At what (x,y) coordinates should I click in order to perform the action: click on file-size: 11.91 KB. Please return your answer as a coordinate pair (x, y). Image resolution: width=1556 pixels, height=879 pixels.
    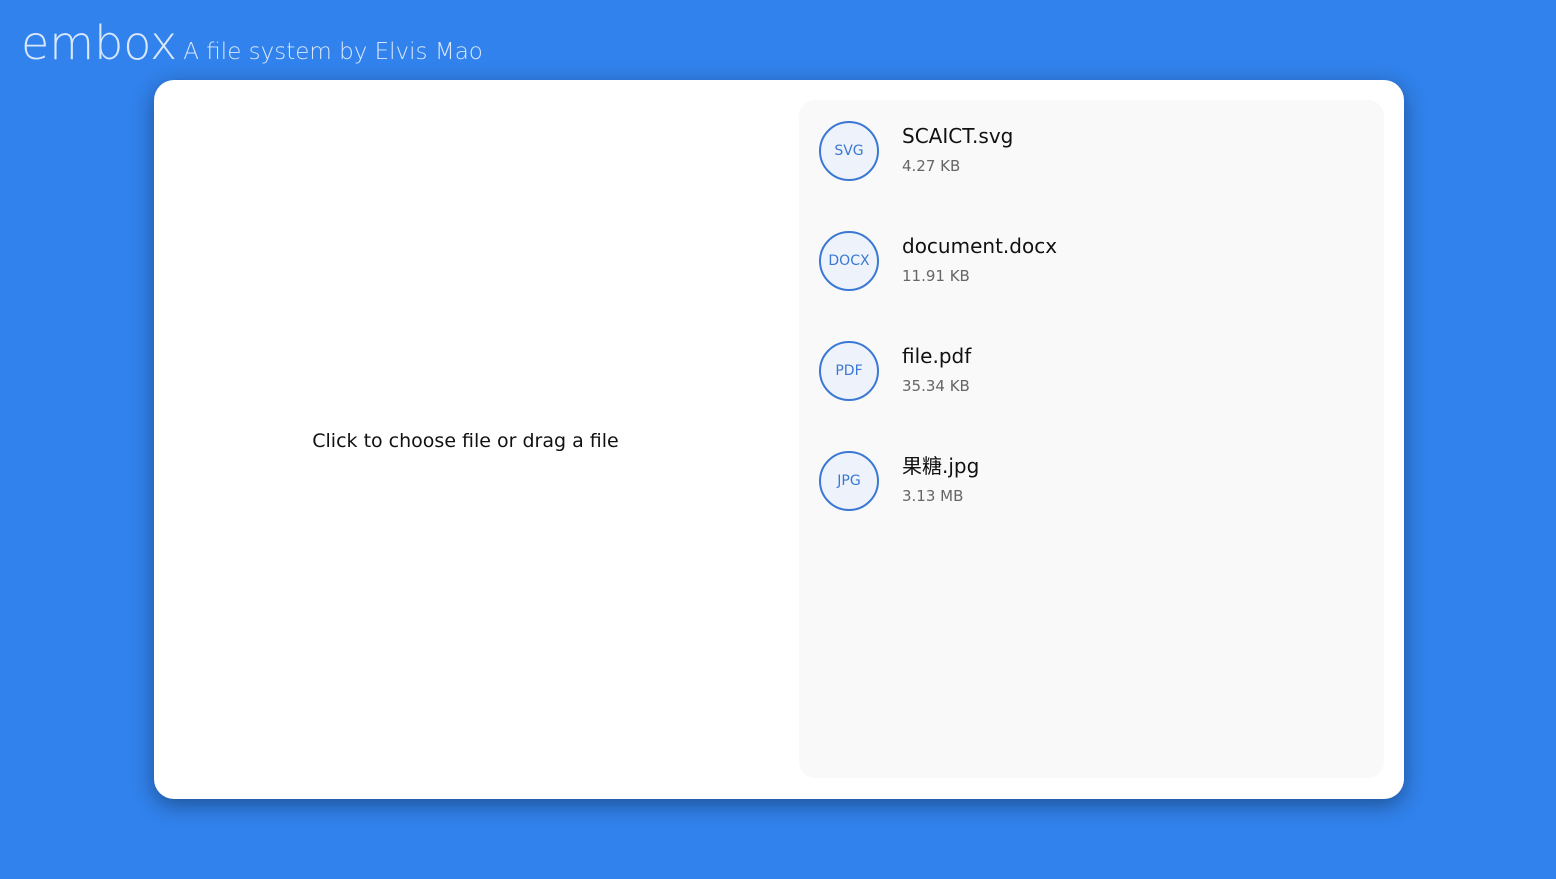
    Looking at the image, I should click on (936, 276).